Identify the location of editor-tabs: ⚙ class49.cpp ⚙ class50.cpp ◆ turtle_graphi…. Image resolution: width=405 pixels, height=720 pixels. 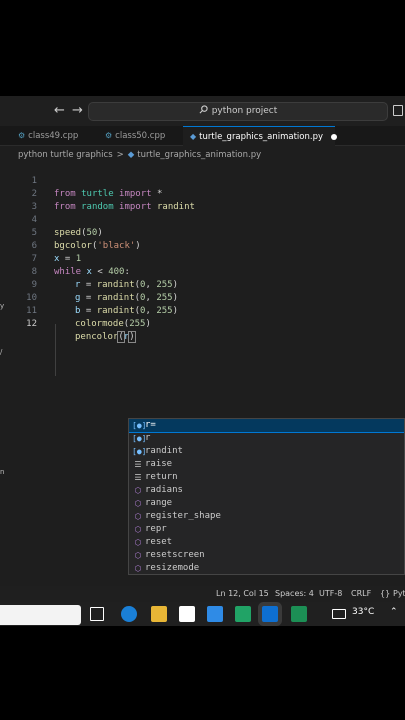
(202, 136).